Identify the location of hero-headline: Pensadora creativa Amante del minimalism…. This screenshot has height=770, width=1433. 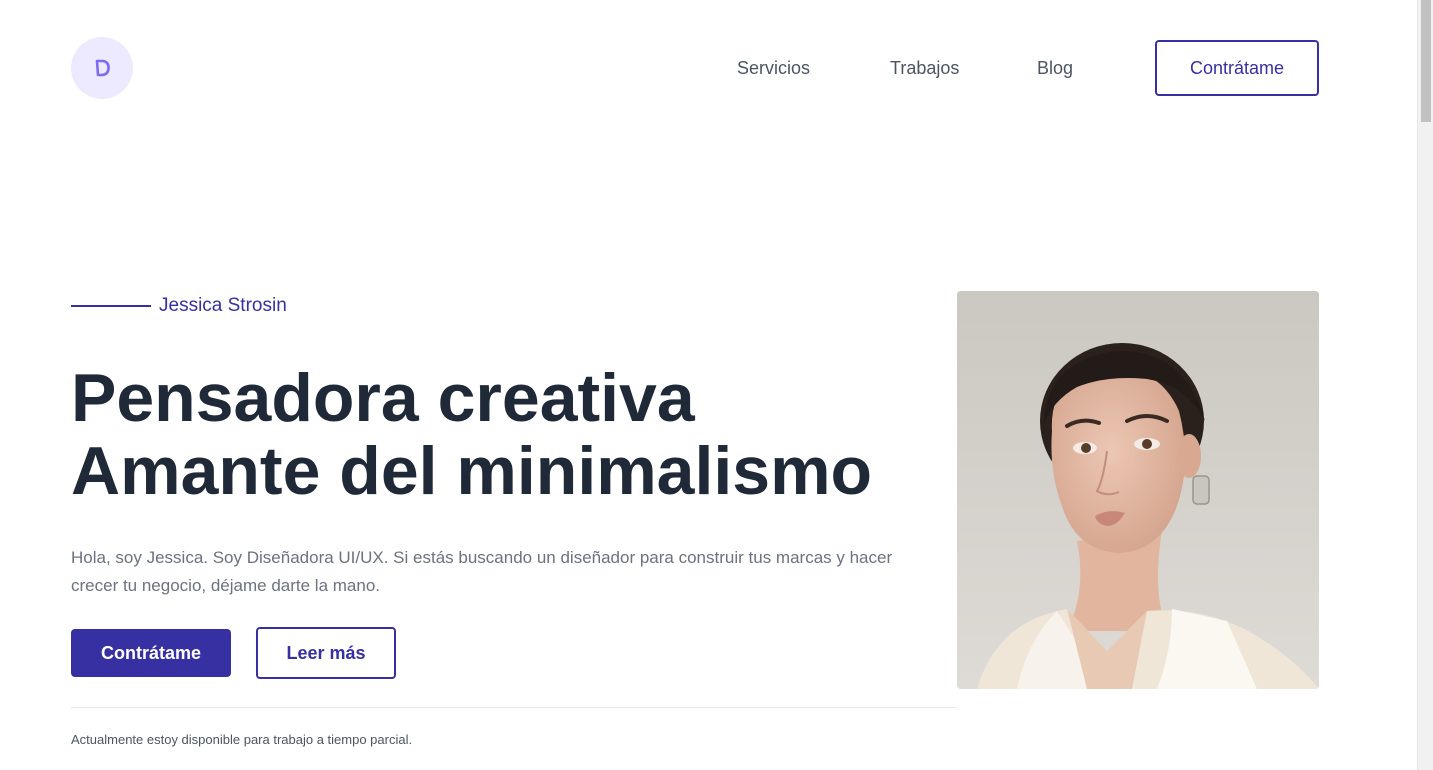
(511, 435).